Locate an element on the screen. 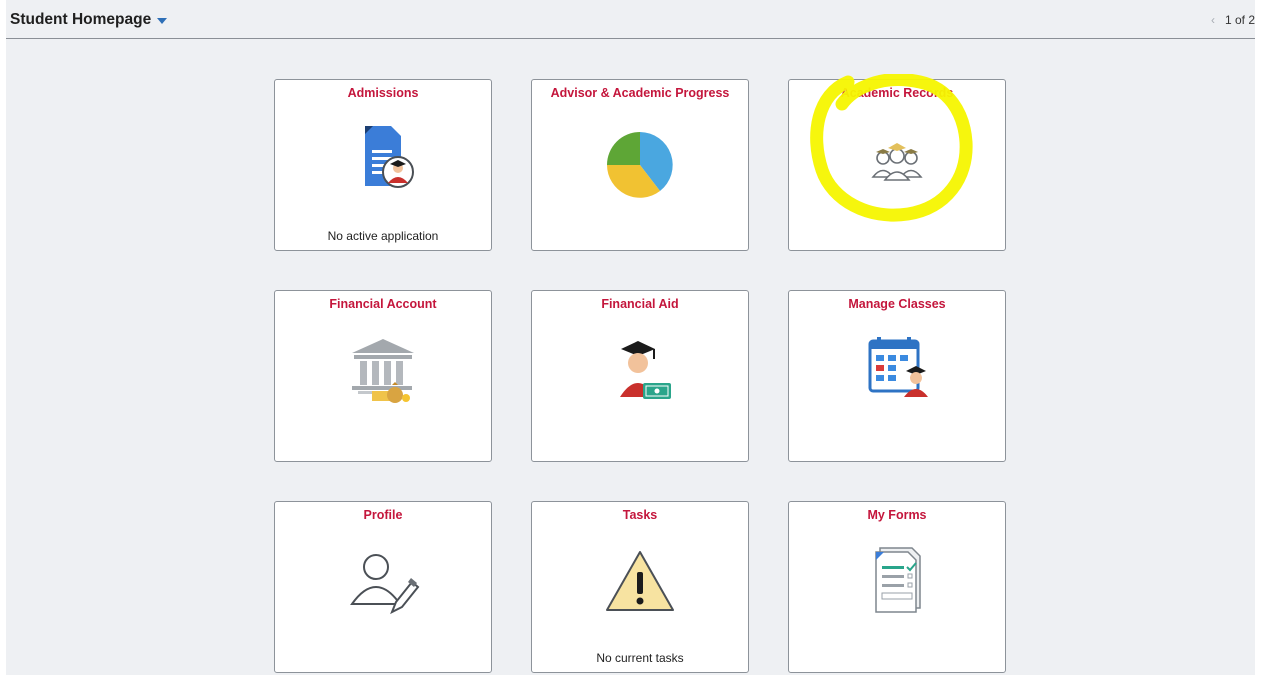  pie-chart-icon is located at coordinates (640, 160).